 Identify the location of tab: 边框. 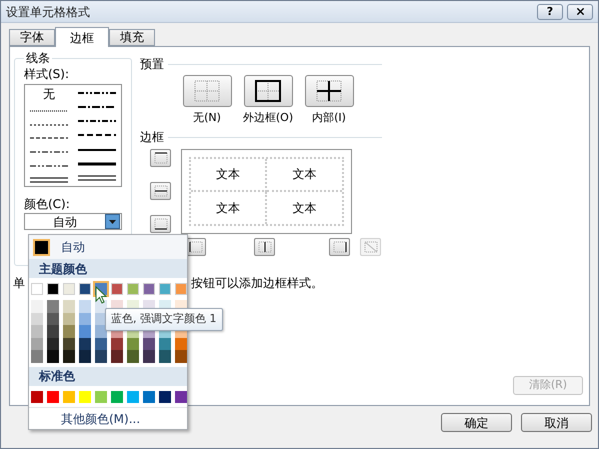
(82, 37).